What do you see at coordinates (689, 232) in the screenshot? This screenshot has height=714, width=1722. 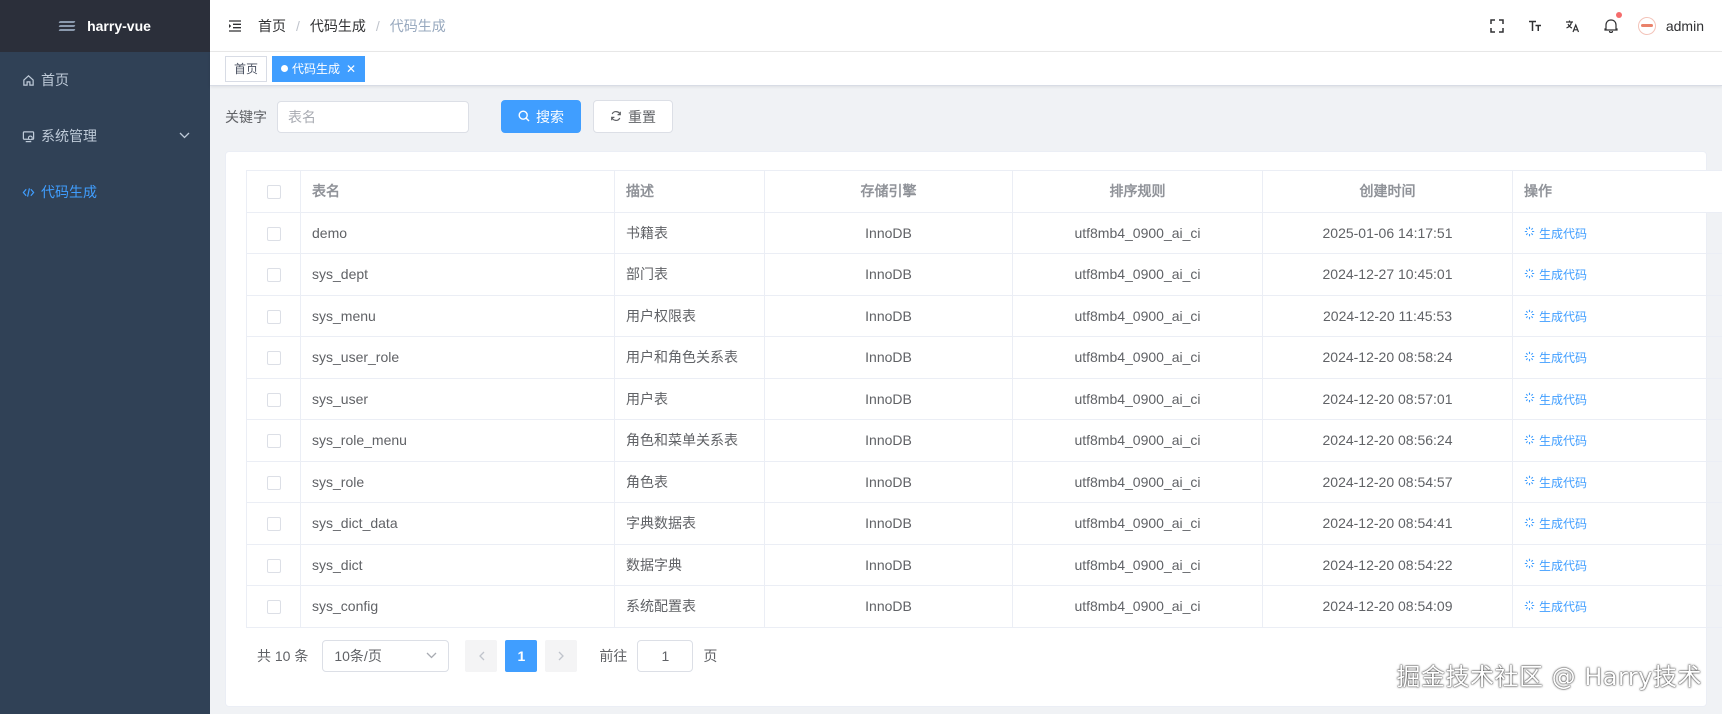 I see `cell-description: 书籍表` at bounding box center [689, 232].